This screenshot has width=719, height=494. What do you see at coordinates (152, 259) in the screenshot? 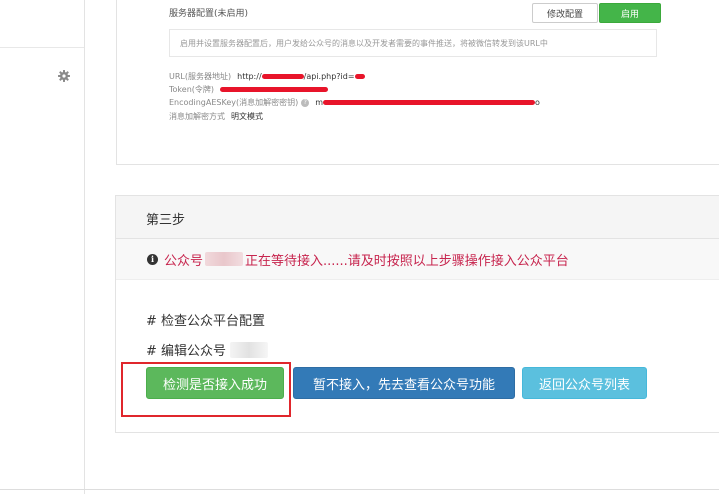
I see `info-icon: i` at bounding box center [152, 259].